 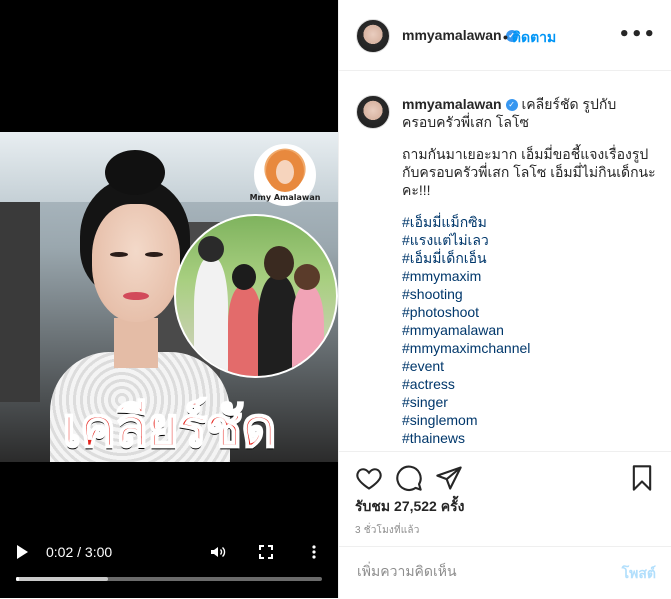 I want to click on watermark-label: Mmy Amalawan, so click(x=285, y=197).